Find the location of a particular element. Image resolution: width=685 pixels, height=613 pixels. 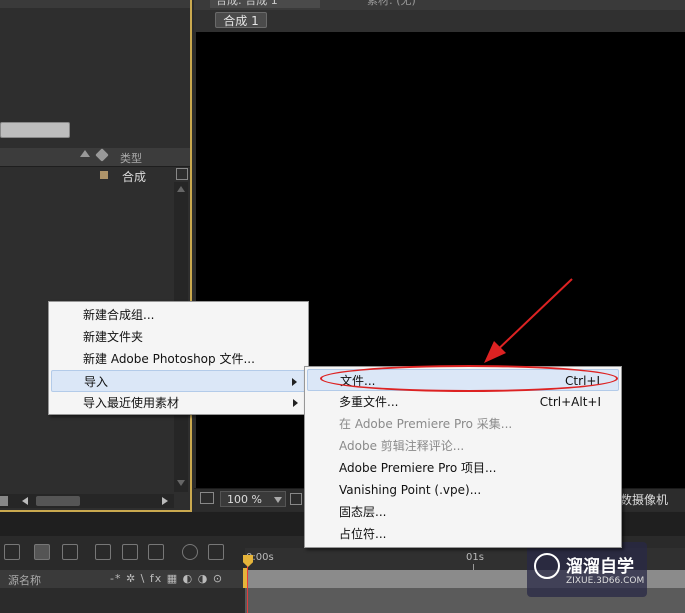

grid-guides-icon is located at coordinates (296, 499).